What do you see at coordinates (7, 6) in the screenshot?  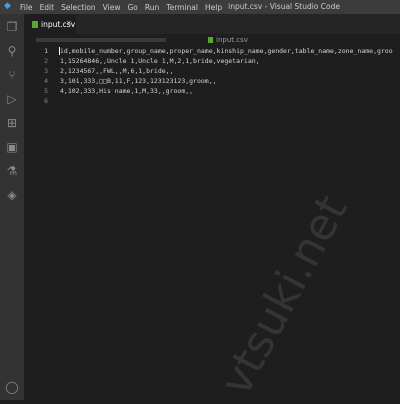 I see `vscode-logo-icon: ◆` at bounding box center [7, 6].